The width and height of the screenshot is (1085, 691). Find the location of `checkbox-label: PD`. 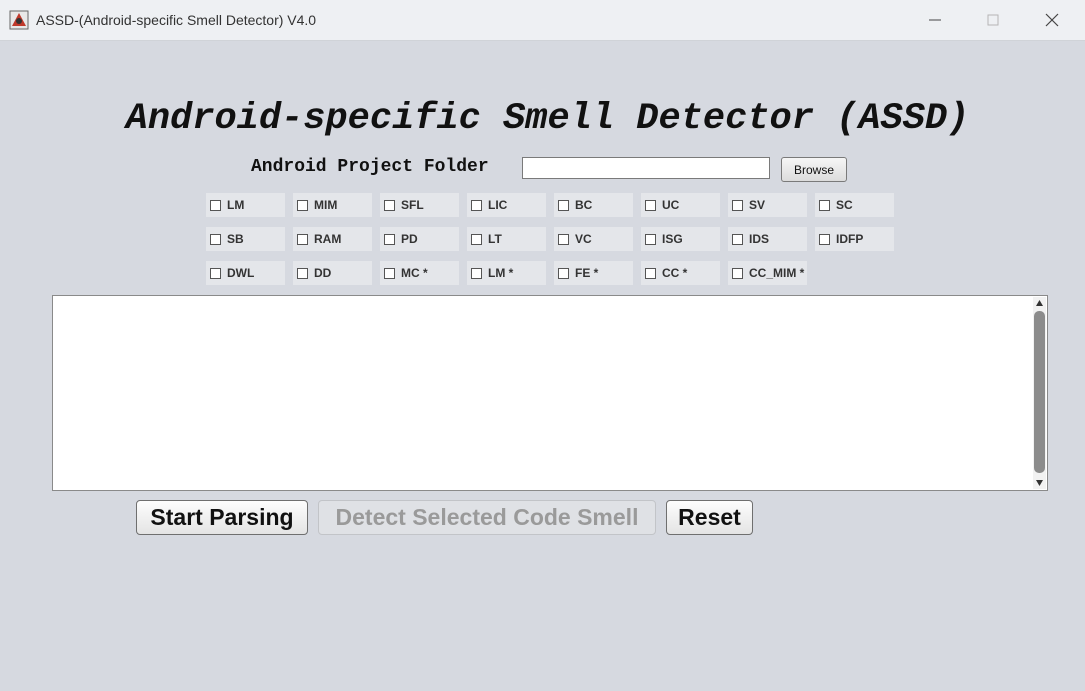

checkbox-label: PD is located at coordinates (409, 239).